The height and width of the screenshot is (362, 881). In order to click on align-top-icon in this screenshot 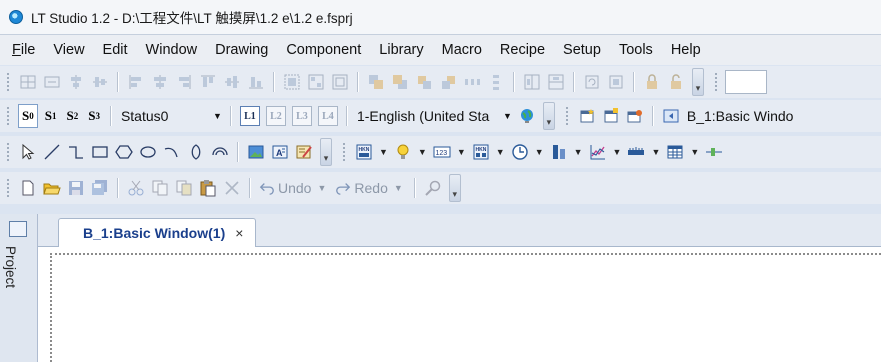, I will do `click(208, 82)`.